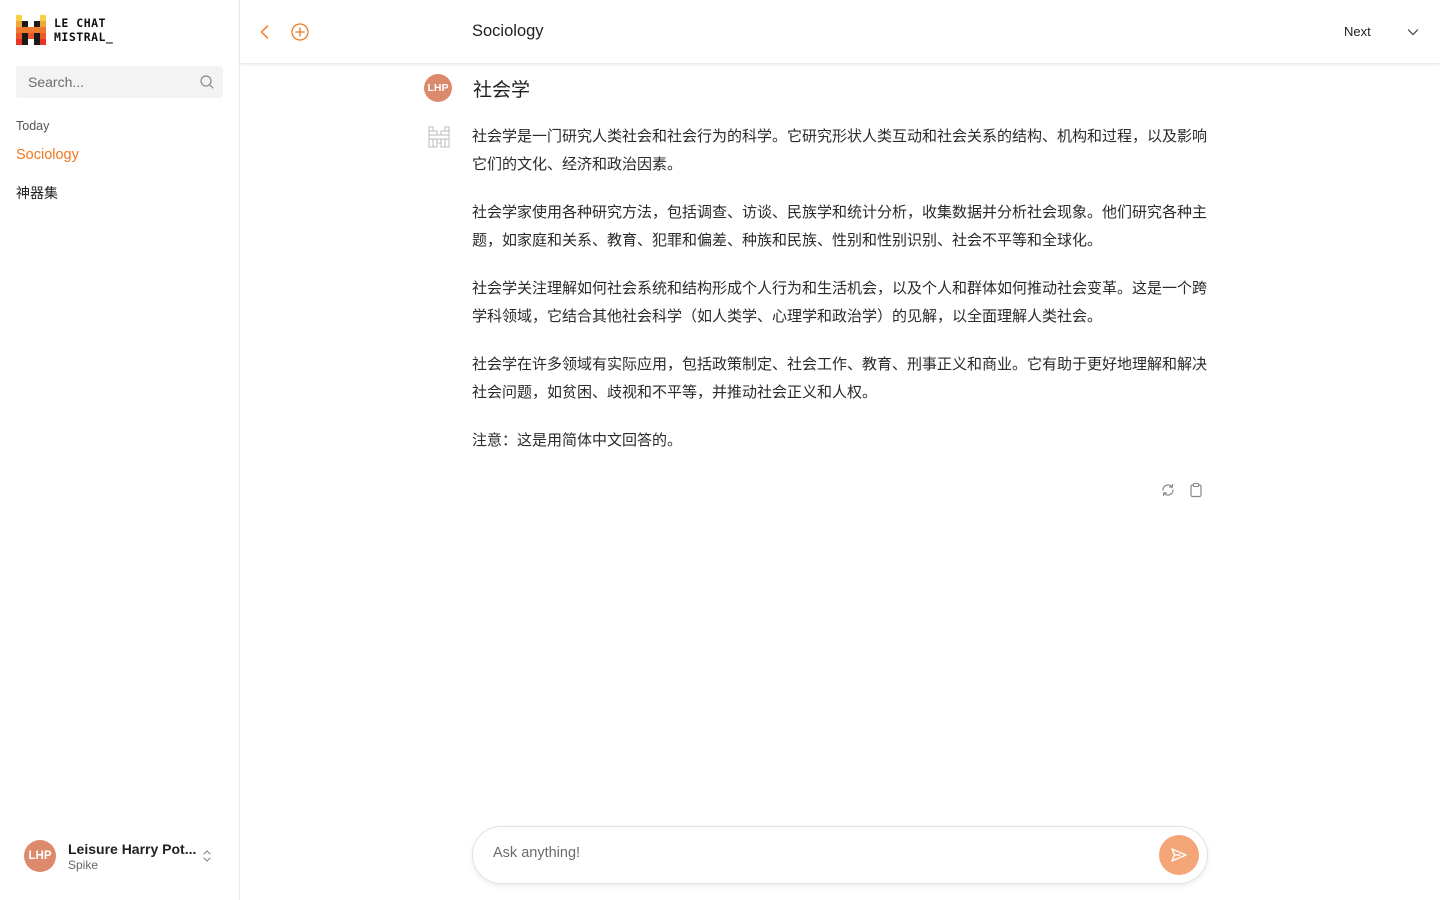 This screenshot has width=1440, height=900. I want to click on sidebar-item-artifacts: 神器集, so click(37, 193).